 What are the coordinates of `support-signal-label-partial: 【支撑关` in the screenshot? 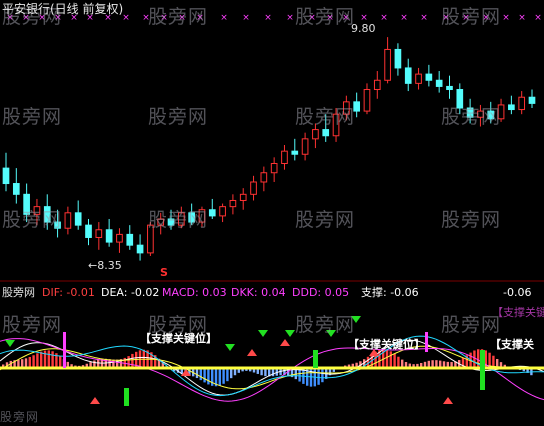 It's located at (512, 344).